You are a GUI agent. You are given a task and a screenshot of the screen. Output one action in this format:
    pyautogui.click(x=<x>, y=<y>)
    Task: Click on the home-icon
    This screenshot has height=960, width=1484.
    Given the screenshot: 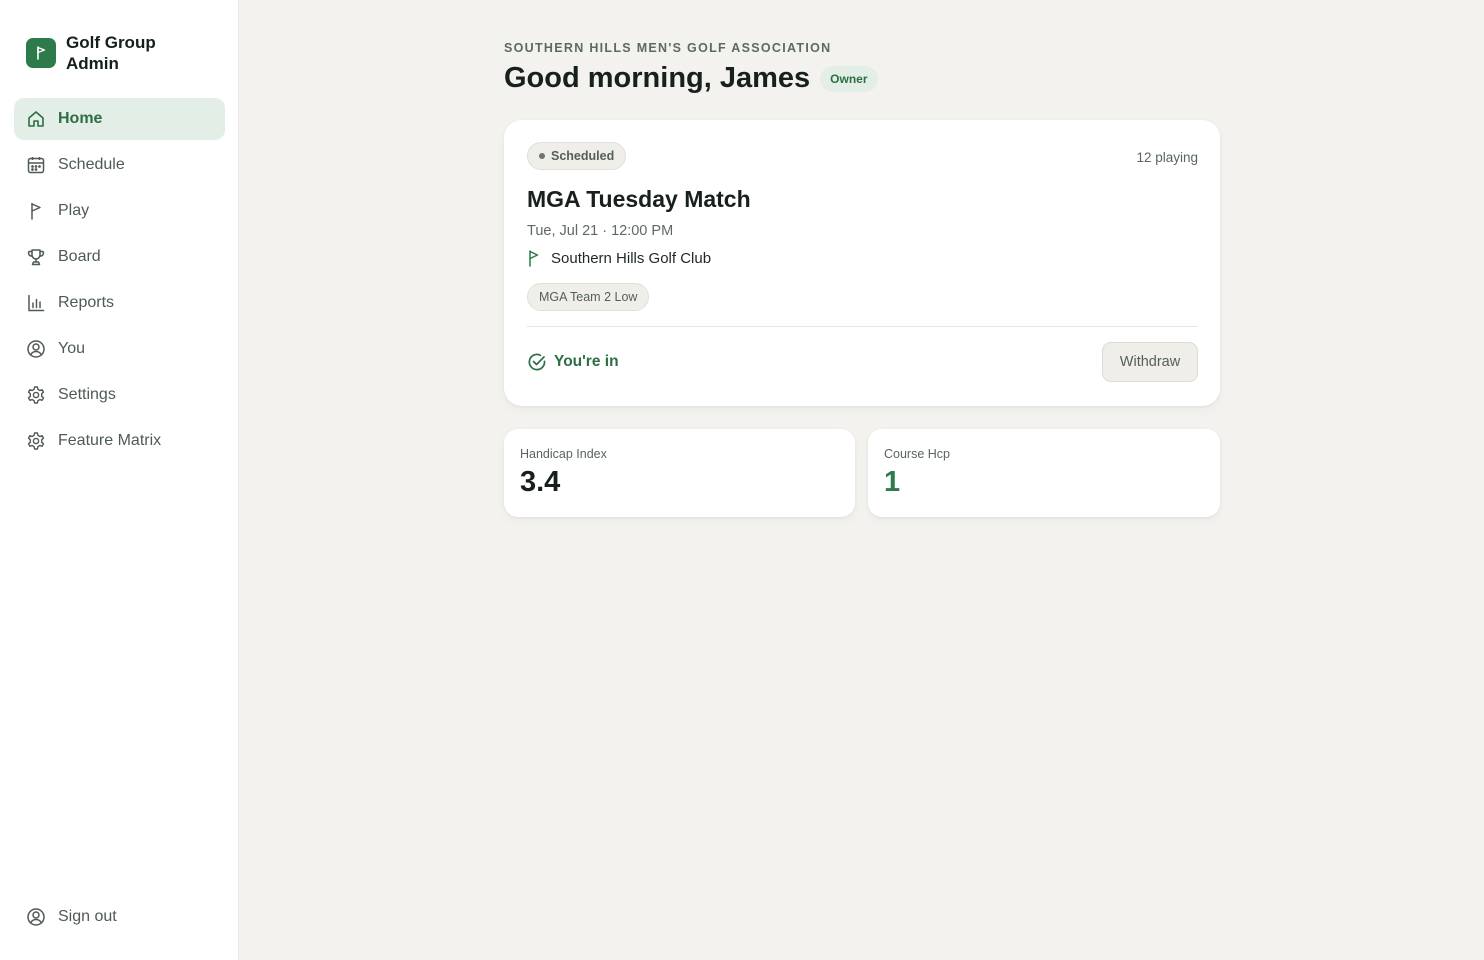 What is the action you would take?
    pyautogui.click(x=36, y=119)
    